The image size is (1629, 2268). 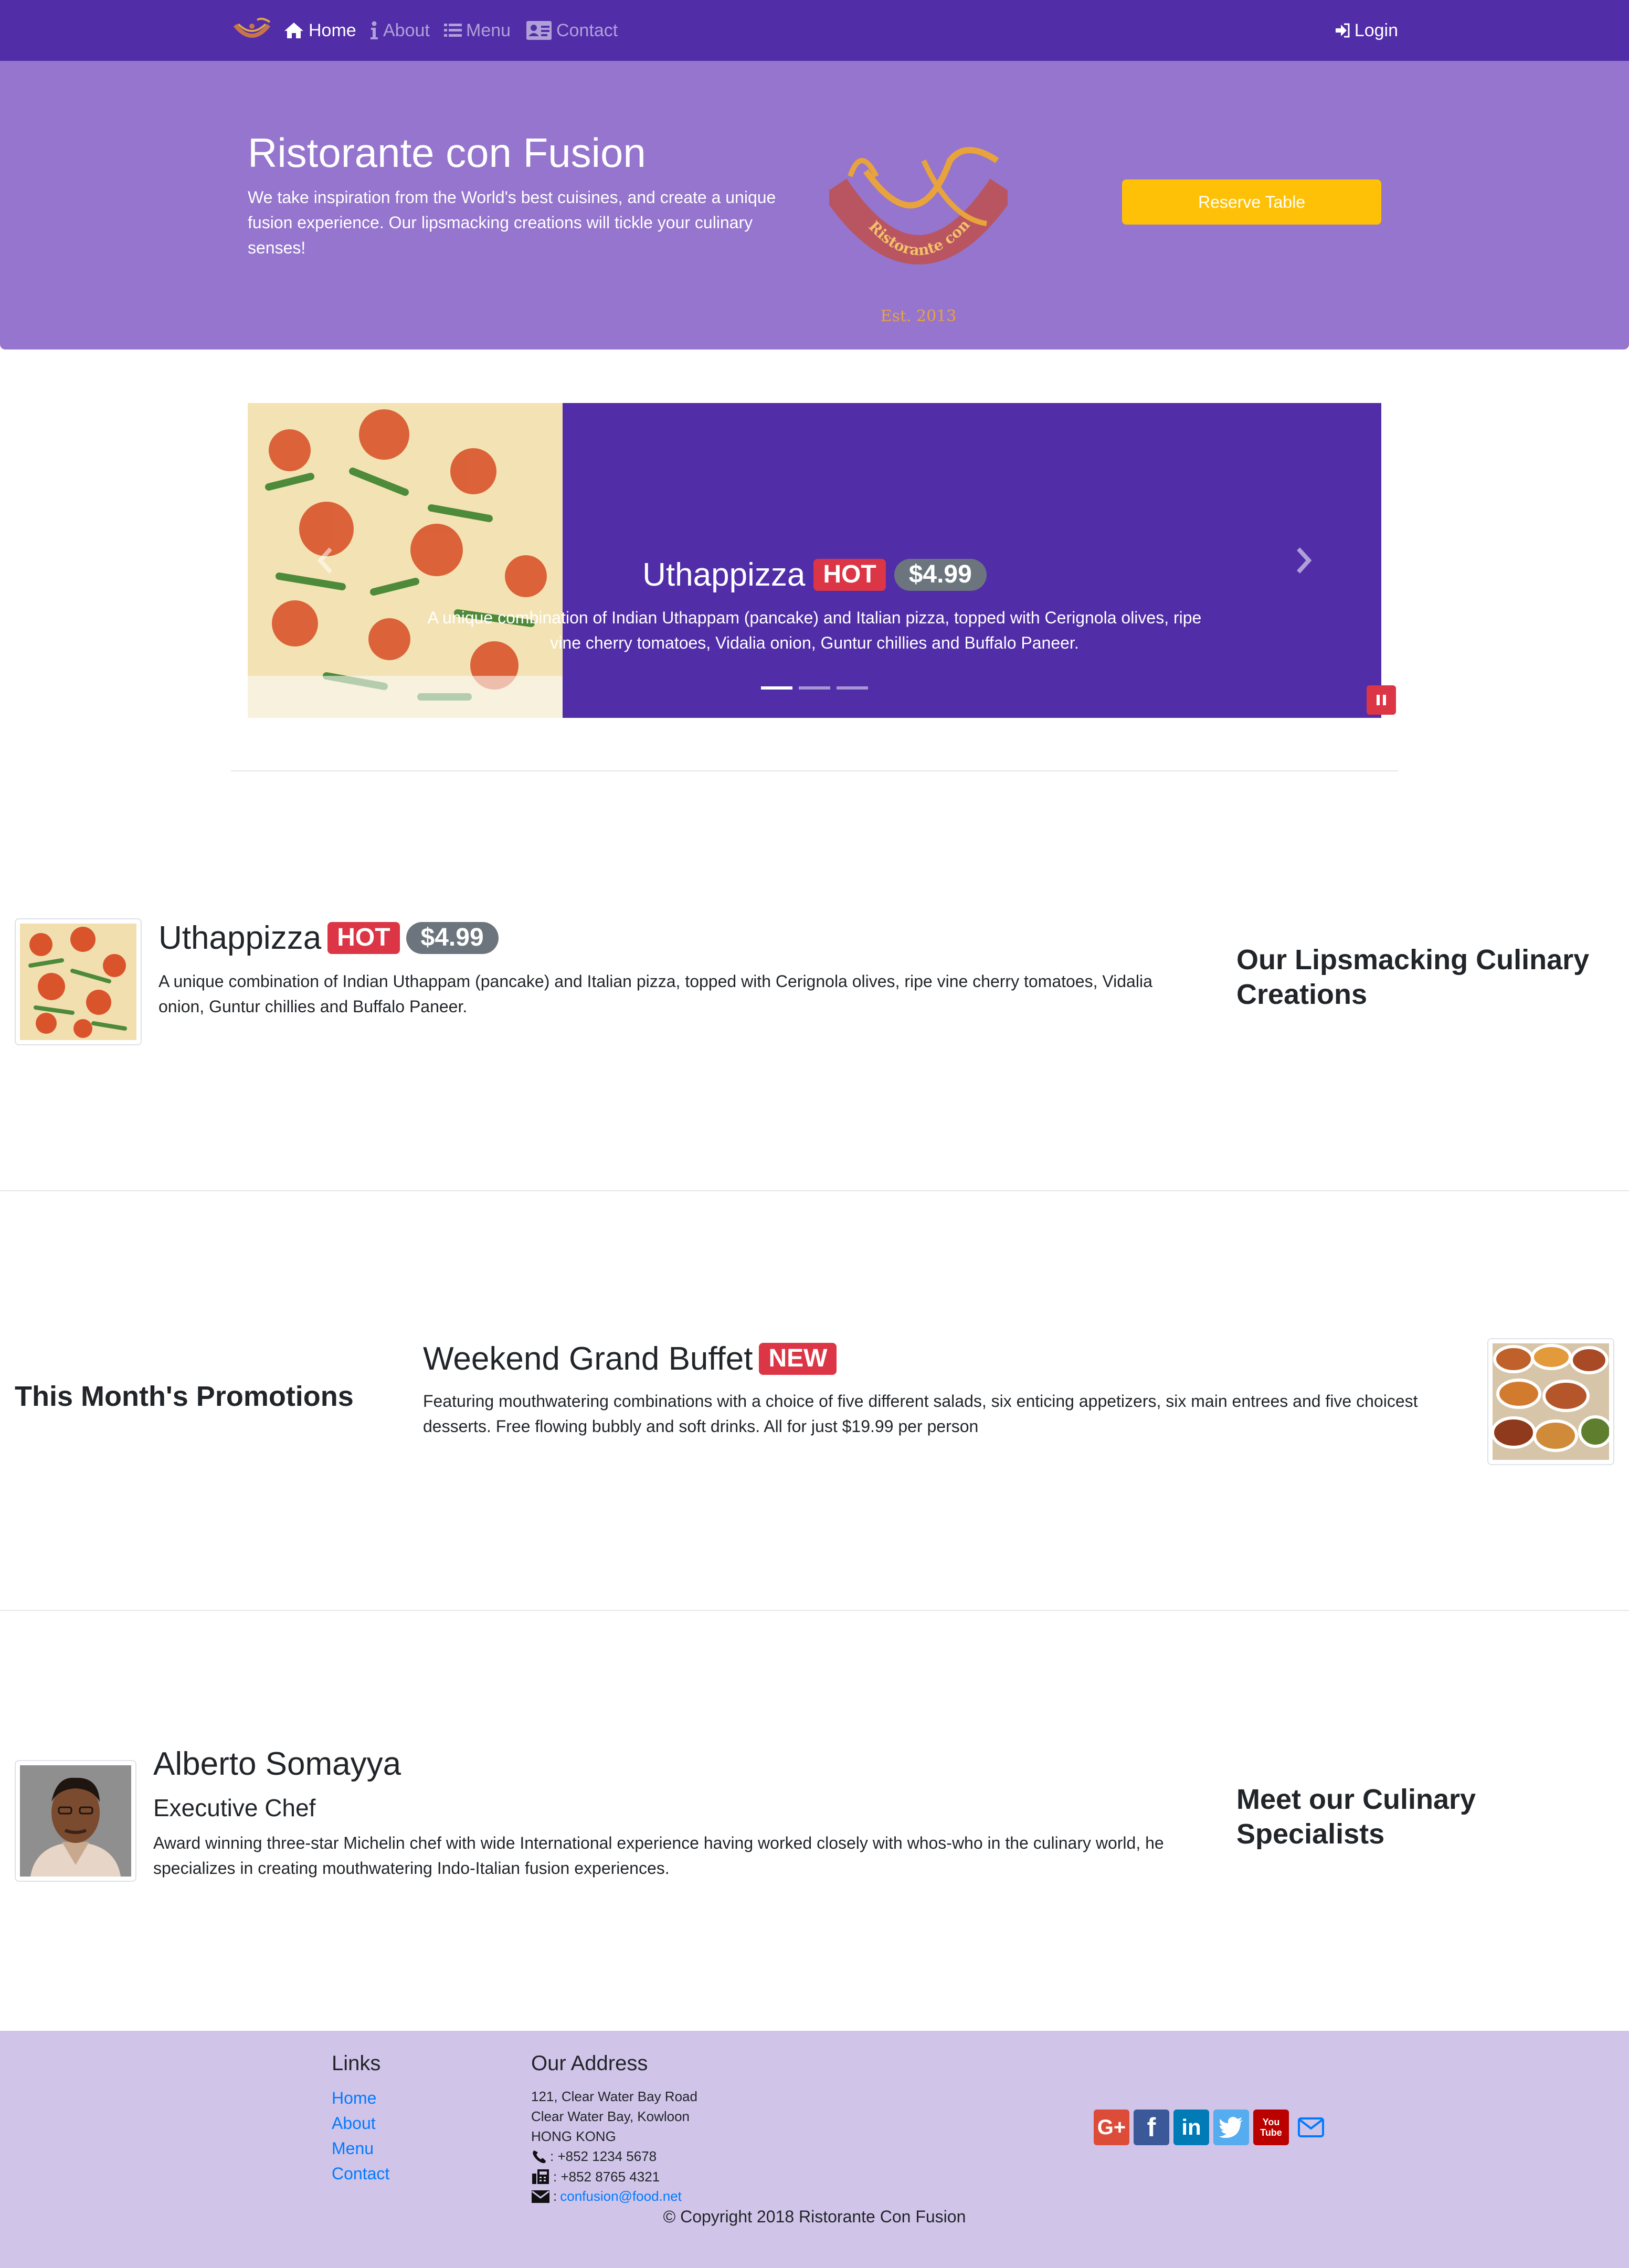 What do you see at coordinates (540, 2197) in the screenshot?
I see `envelope-icon` at bounding box center [540, 2197].